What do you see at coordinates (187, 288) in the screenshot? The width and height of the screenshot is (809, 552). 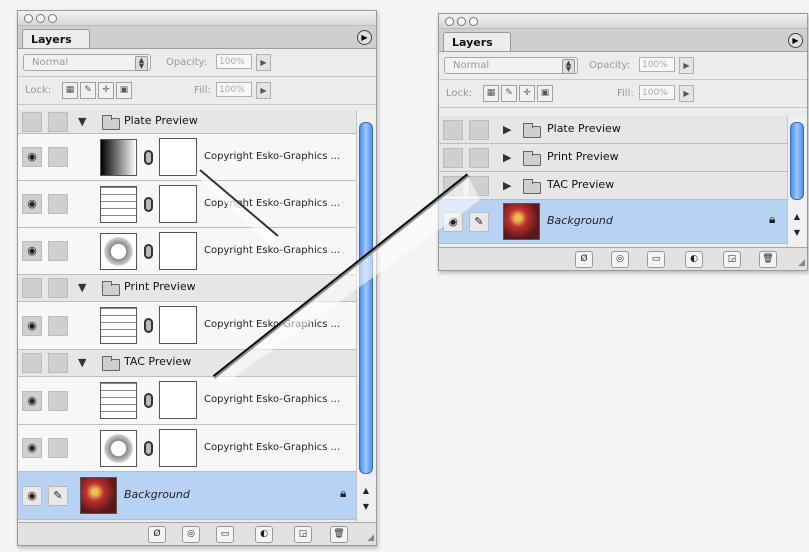 I see `group-row-print-preview: ▼ Print Preview` at bounding box center [187, 288].